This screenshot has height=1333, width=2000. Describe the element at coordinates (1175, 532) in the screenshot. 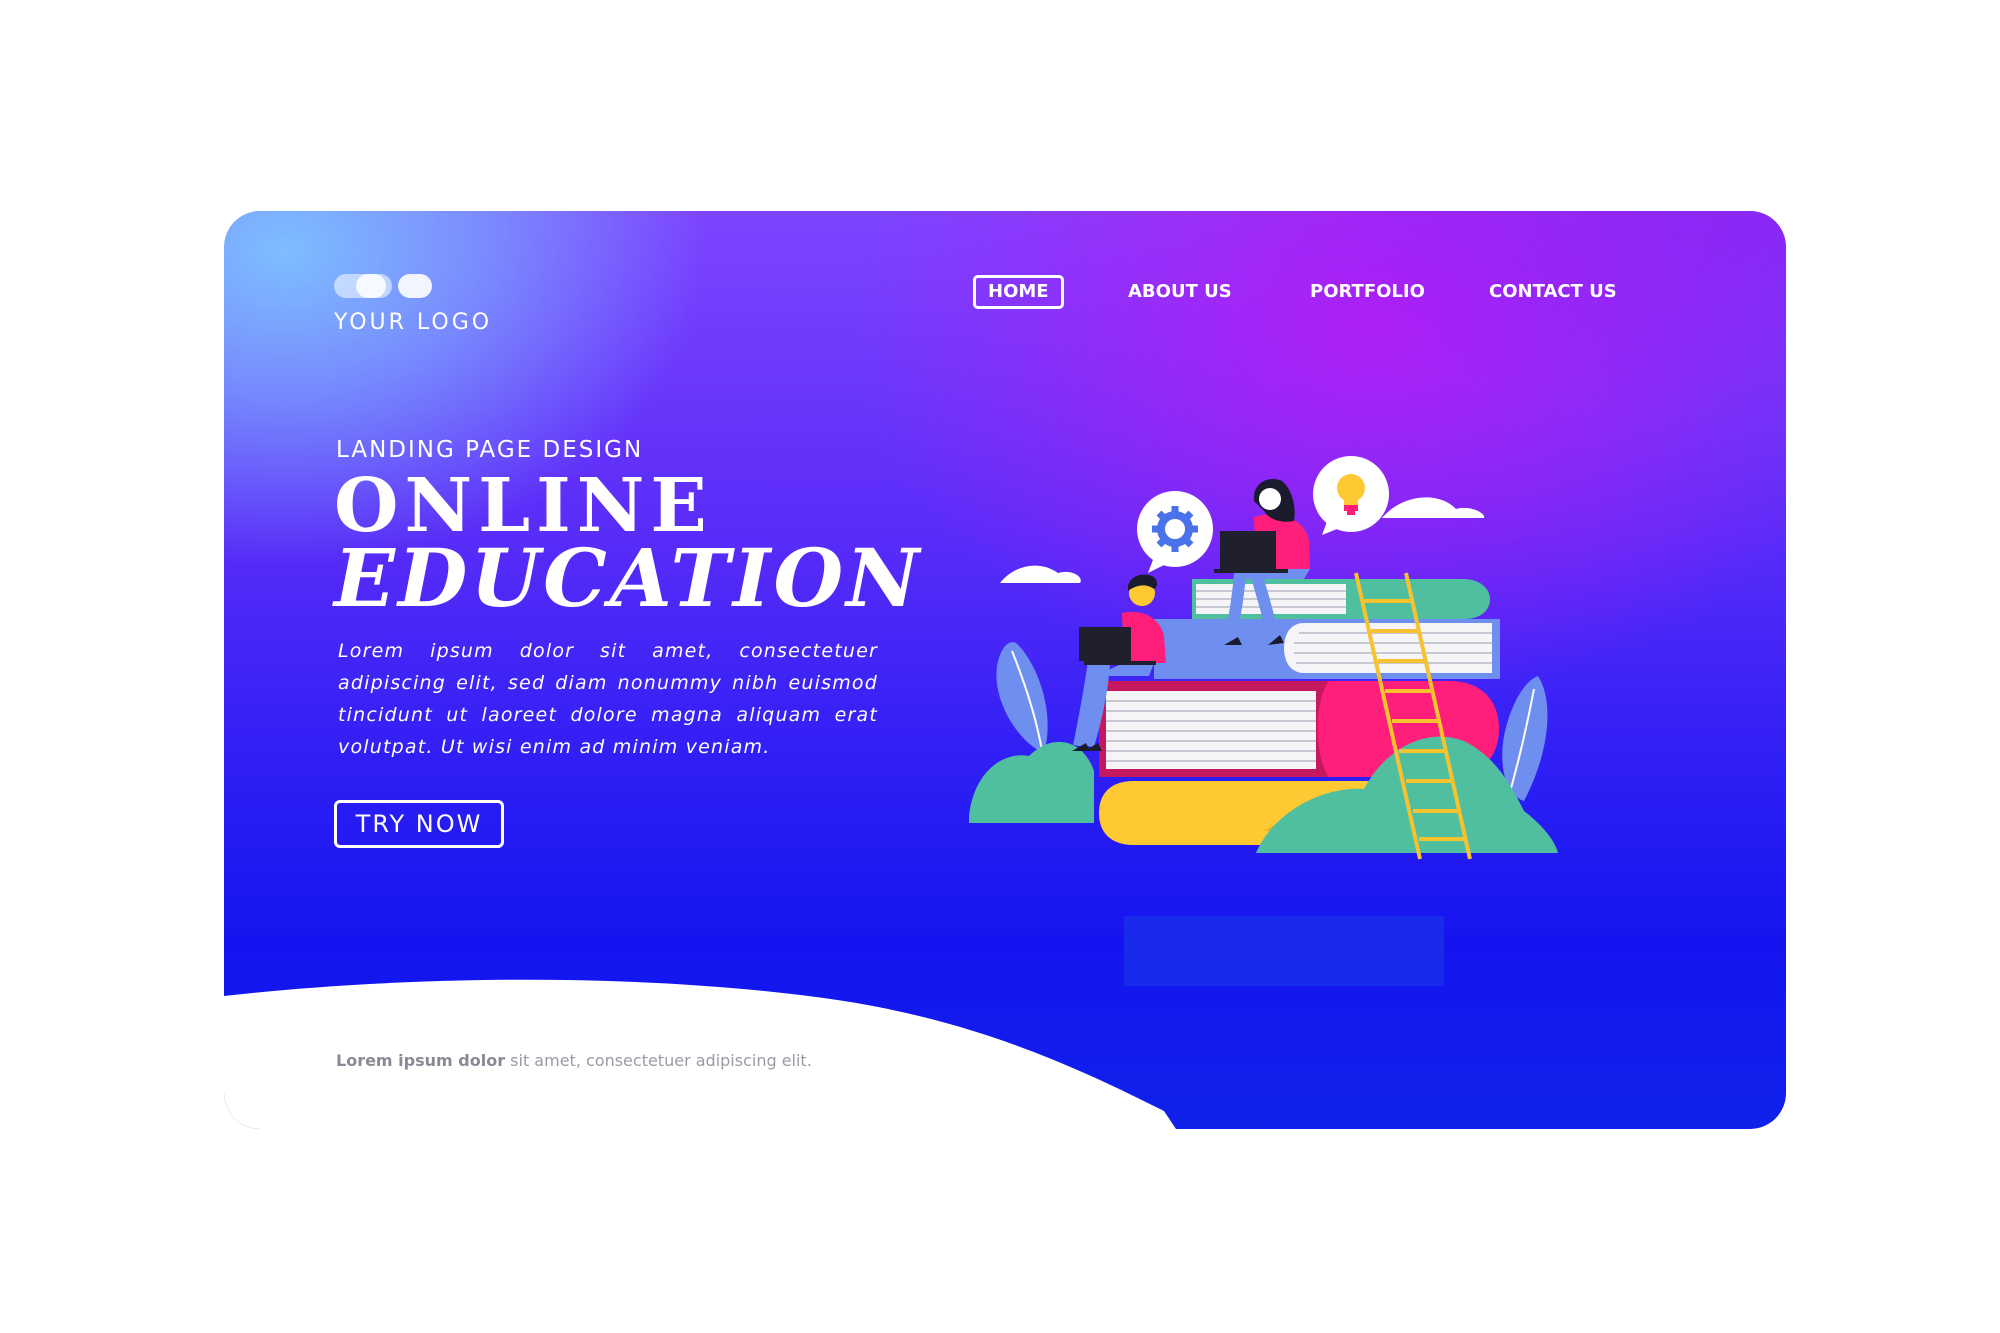

I see `gear-speech-bubble` at that location.